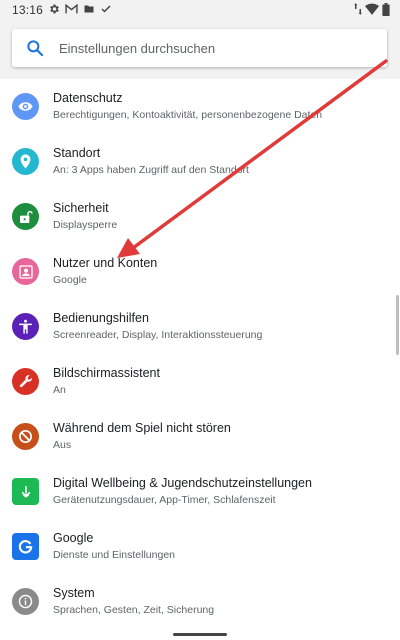 Image resolution: width=400 pixels, height=640 pixels. I want to click on accessibility-icon, so click(25, 326).